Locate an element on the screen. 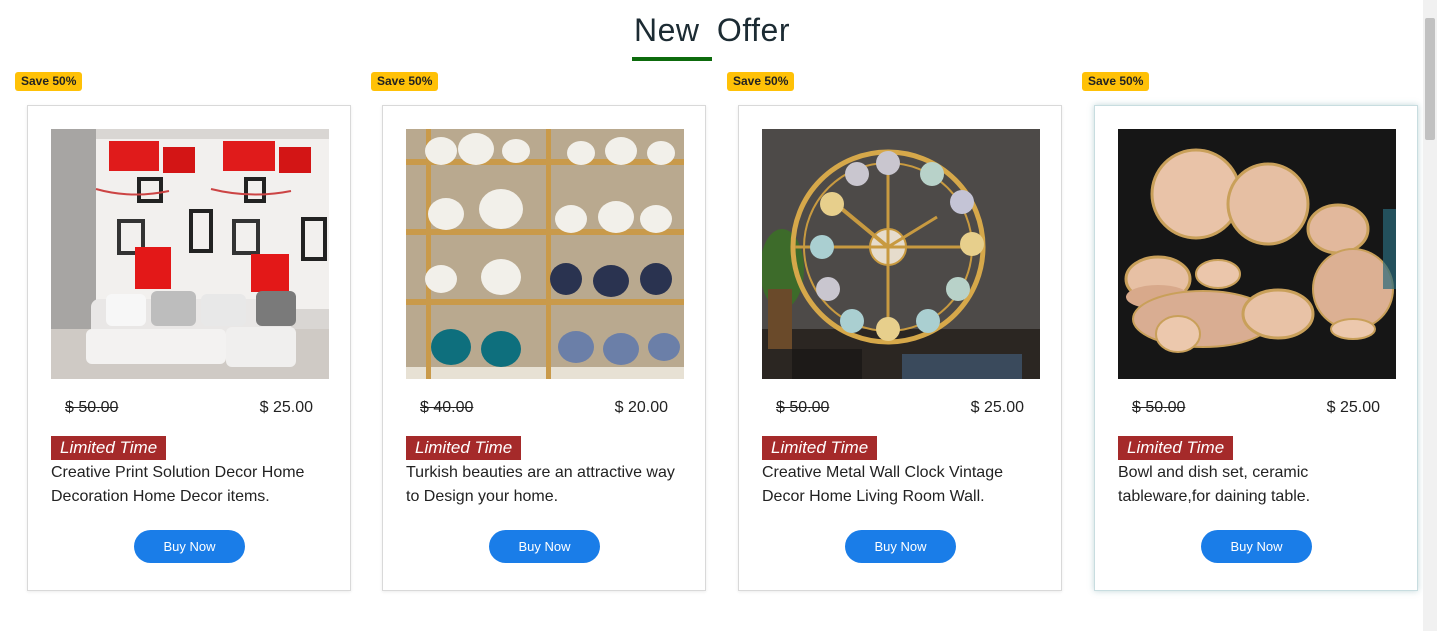 The image size is (1437, 631). ceramic-dish-set-image is located at coordinates (1257, 254).